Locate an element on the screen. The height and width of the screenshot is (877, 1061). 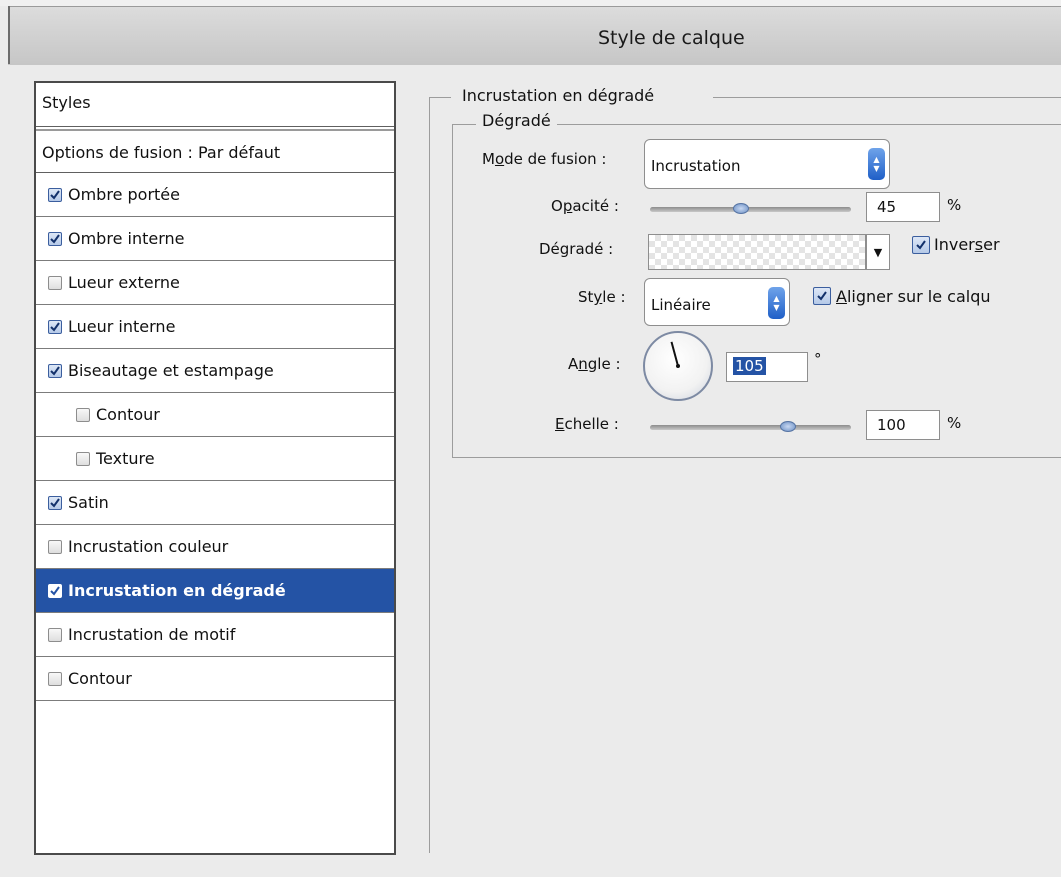
style-item-label: Incrustation de motif is located at coordinates (152, 634).